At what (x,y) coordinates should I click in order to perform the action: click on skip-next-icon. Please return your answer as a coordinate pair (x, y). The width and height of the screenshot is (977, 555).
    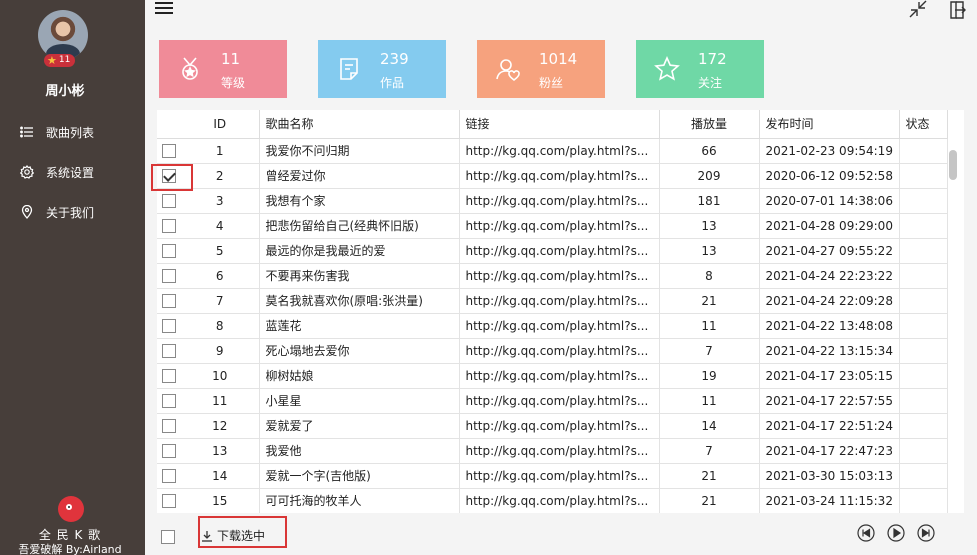
    Looking at the image, I should click on (926, 533).